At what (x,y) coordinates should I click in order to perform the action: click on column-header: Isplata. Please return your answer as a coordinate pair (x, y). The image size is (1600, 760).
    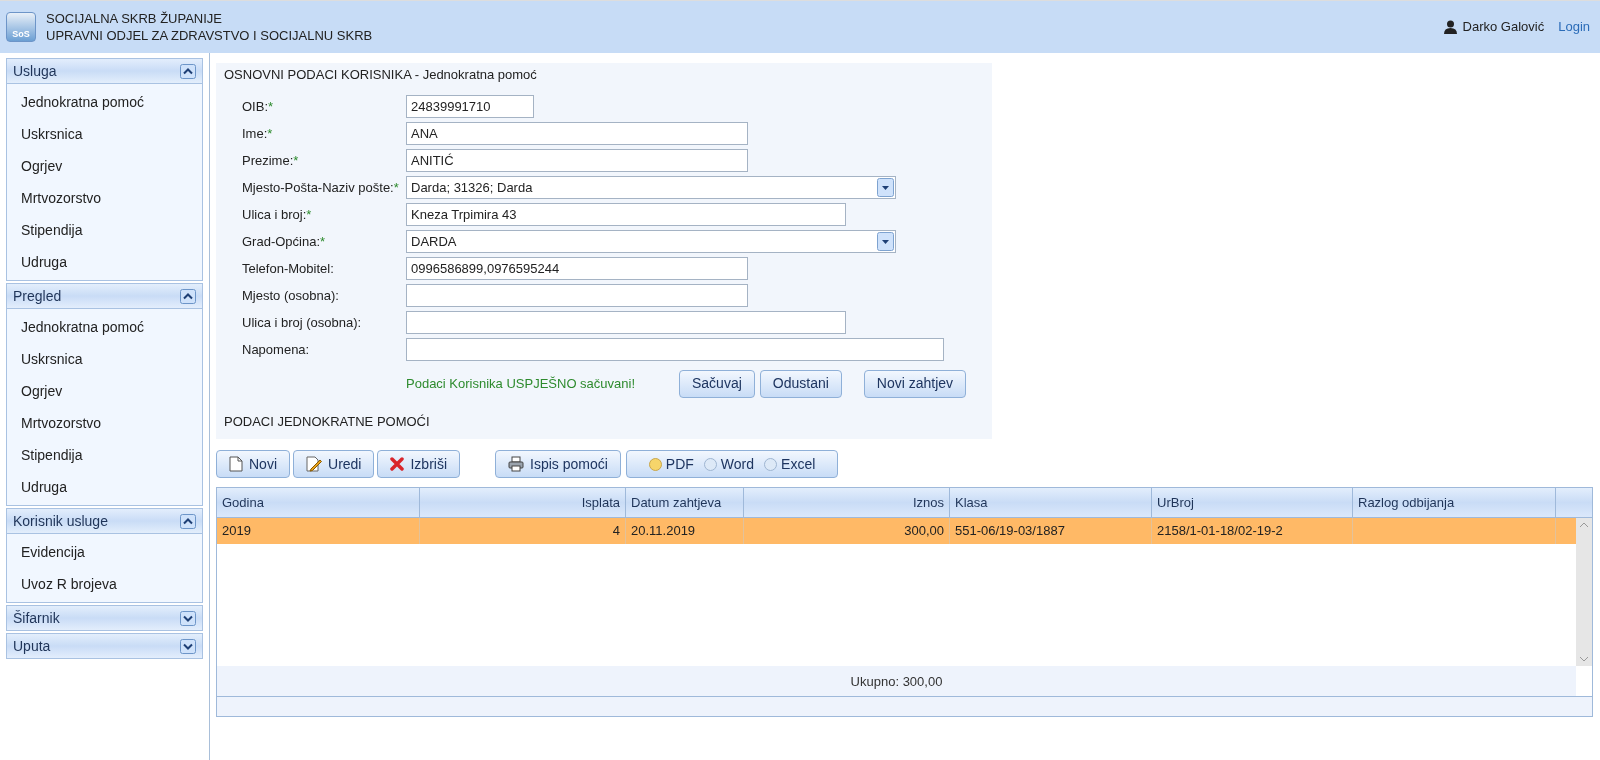
    Looking at the image, I should click on (523, 502).